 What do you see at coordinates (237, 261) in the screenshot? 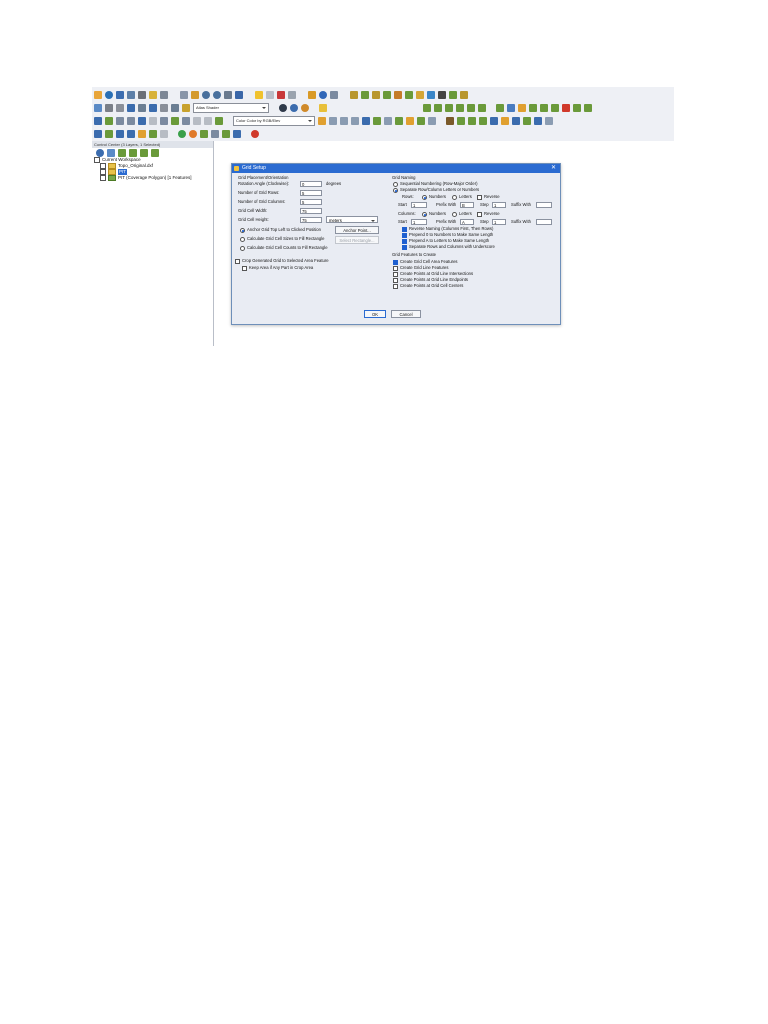
I see `crop-checkbox` at bounding box center [237, 261].